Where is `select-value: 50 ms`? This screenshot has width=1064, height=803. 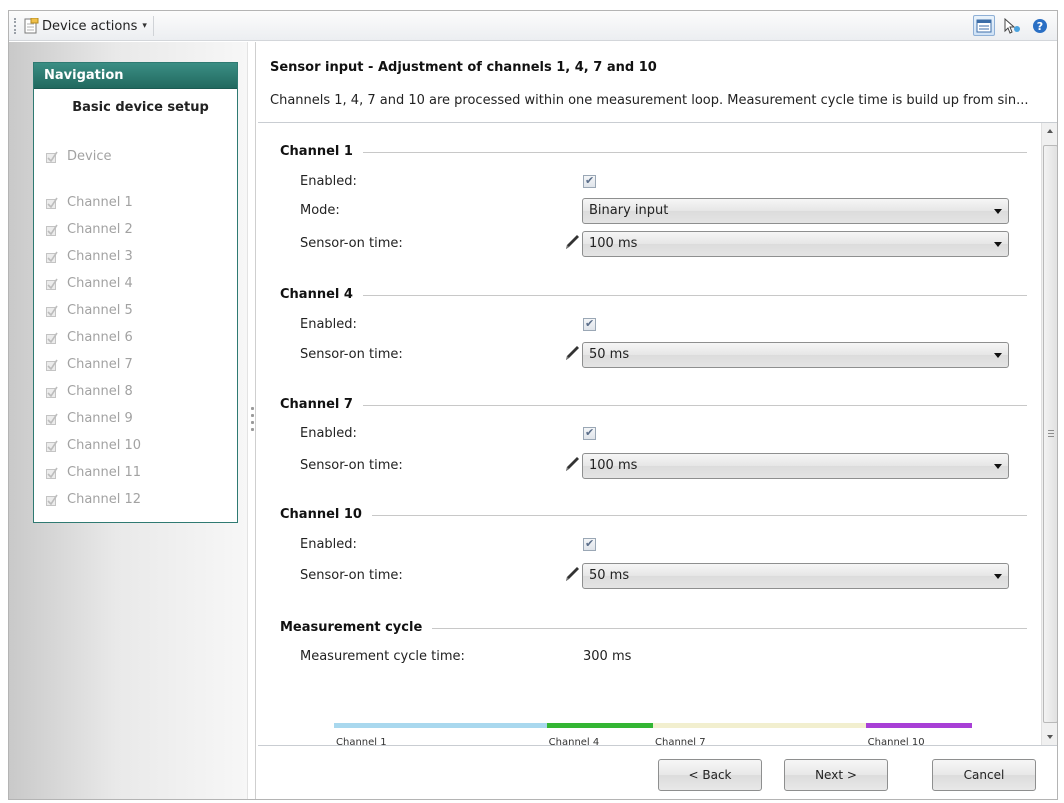 select-value: 50 ms is located at coordinates (609, 354).